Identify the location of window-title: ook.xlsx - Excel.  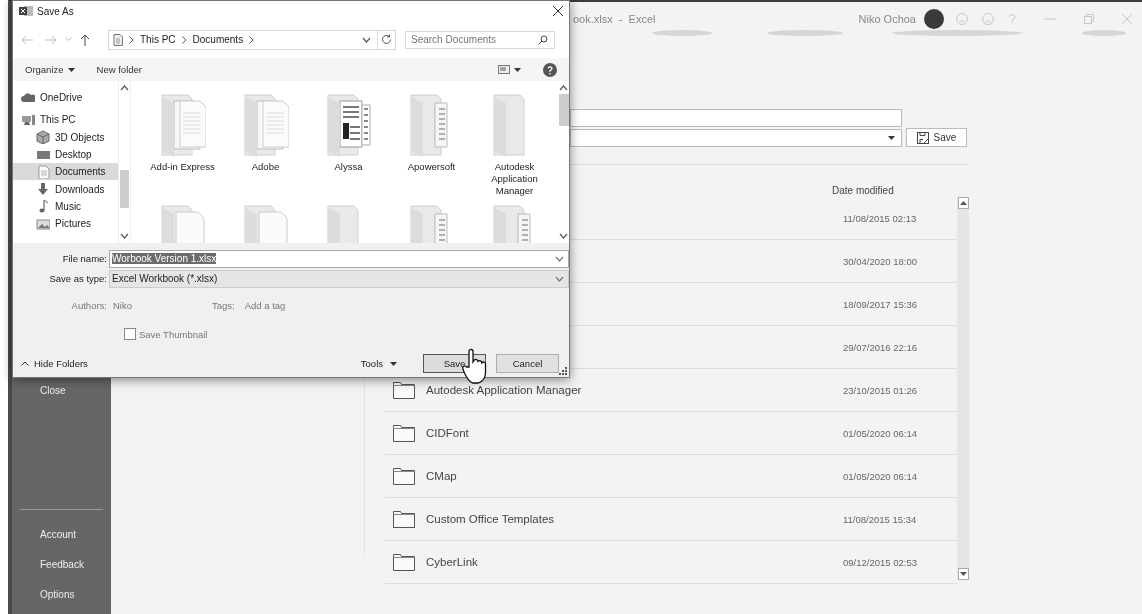
(614, 19).